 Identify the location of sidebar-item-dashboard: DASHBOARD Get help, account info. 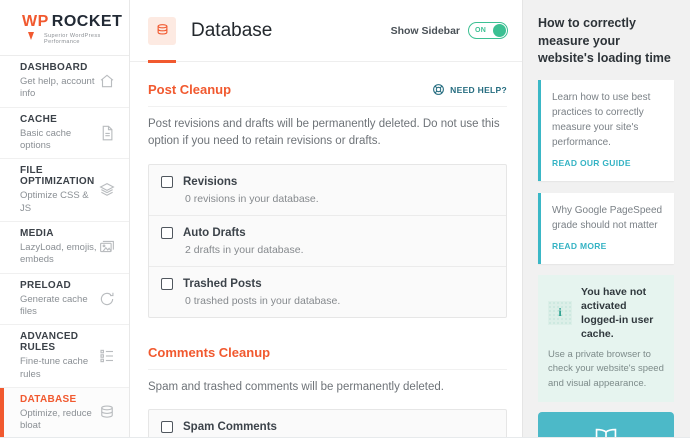
(64, 82).